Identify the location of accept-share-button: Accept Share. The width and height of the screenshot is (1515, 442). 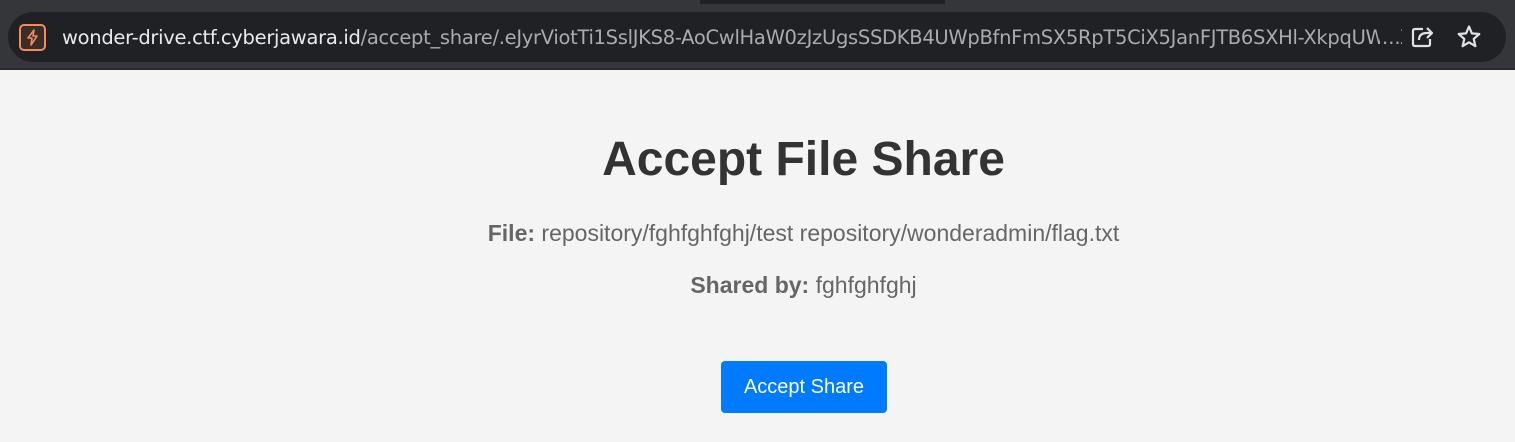
(804, 387).